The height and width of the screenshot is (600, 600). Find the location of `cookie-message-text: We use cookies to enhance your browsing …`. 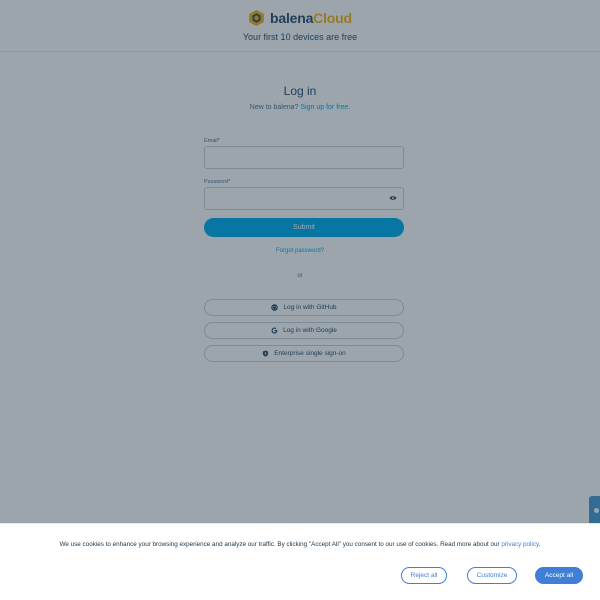

cookie-message-text: We use cookies to enhance your browsing … is located at coordinates (279, 544).